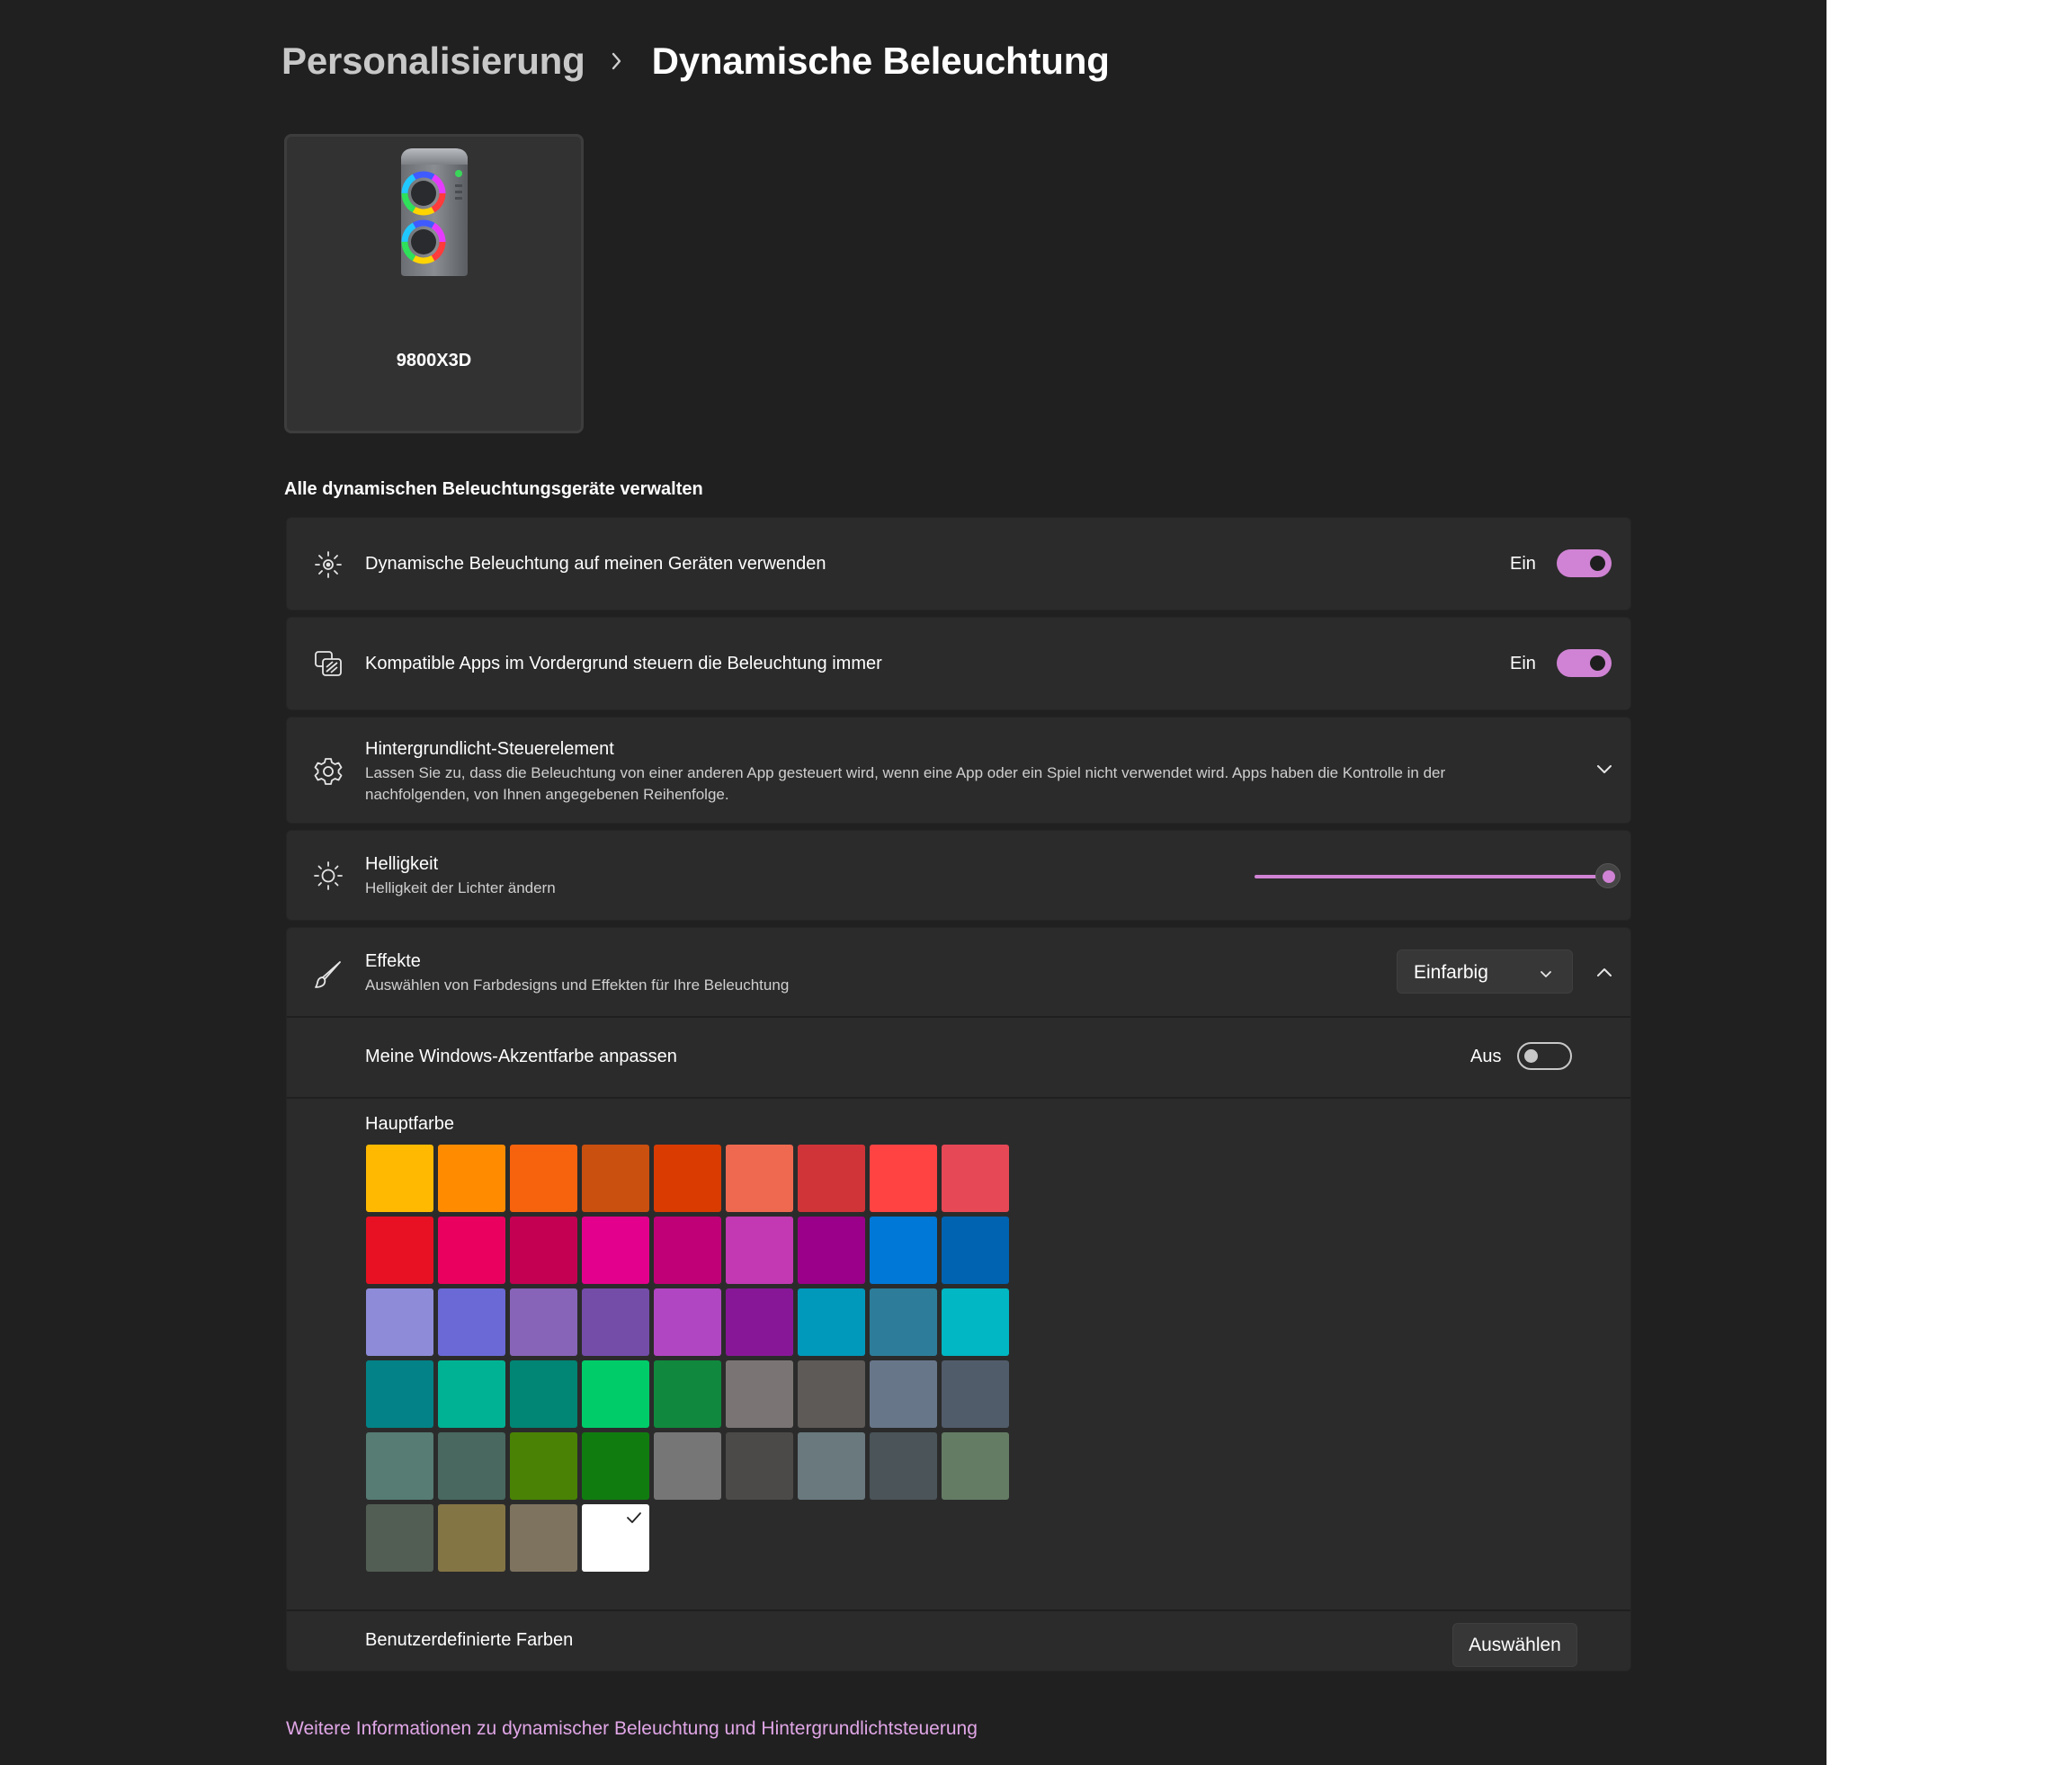 The width and height of the screenshot is (2072, 1765). Describe the element at coordinates (1486, 1057) in the screenshot. I see `toggle-state-label: Aus` at that location.